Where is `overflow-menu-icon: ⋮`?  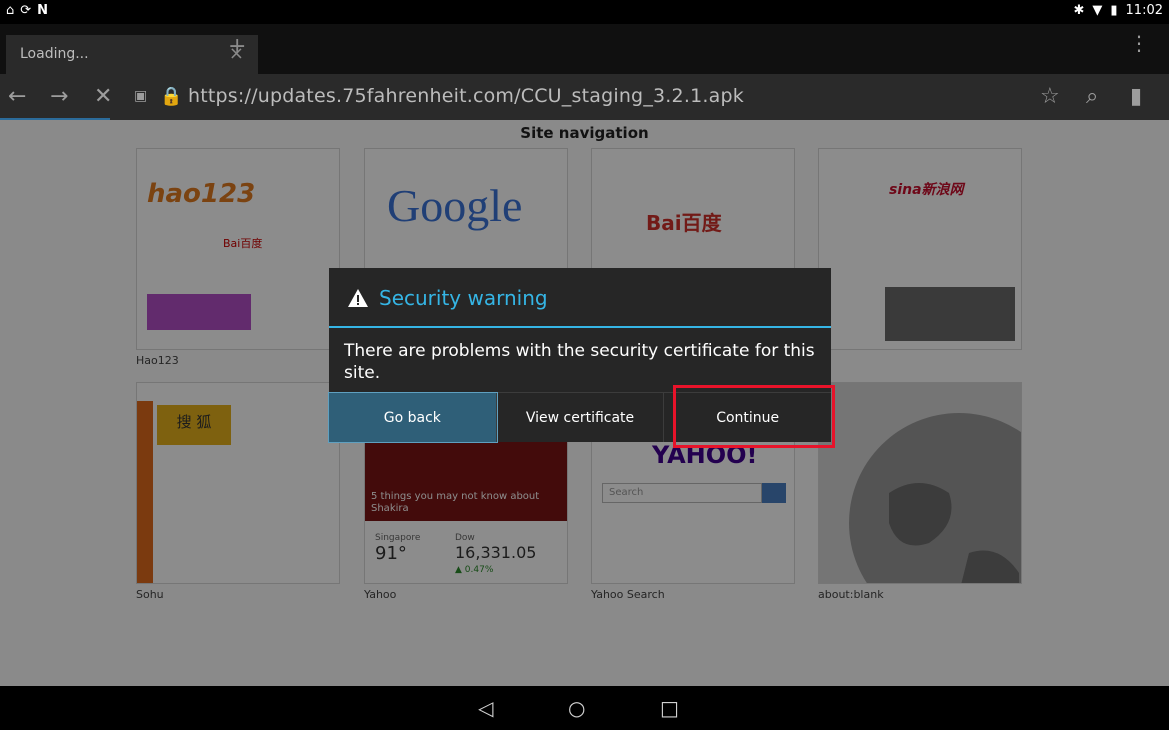 overflow-menu-icon: ⋮ is located at coordinates (1139, 43).